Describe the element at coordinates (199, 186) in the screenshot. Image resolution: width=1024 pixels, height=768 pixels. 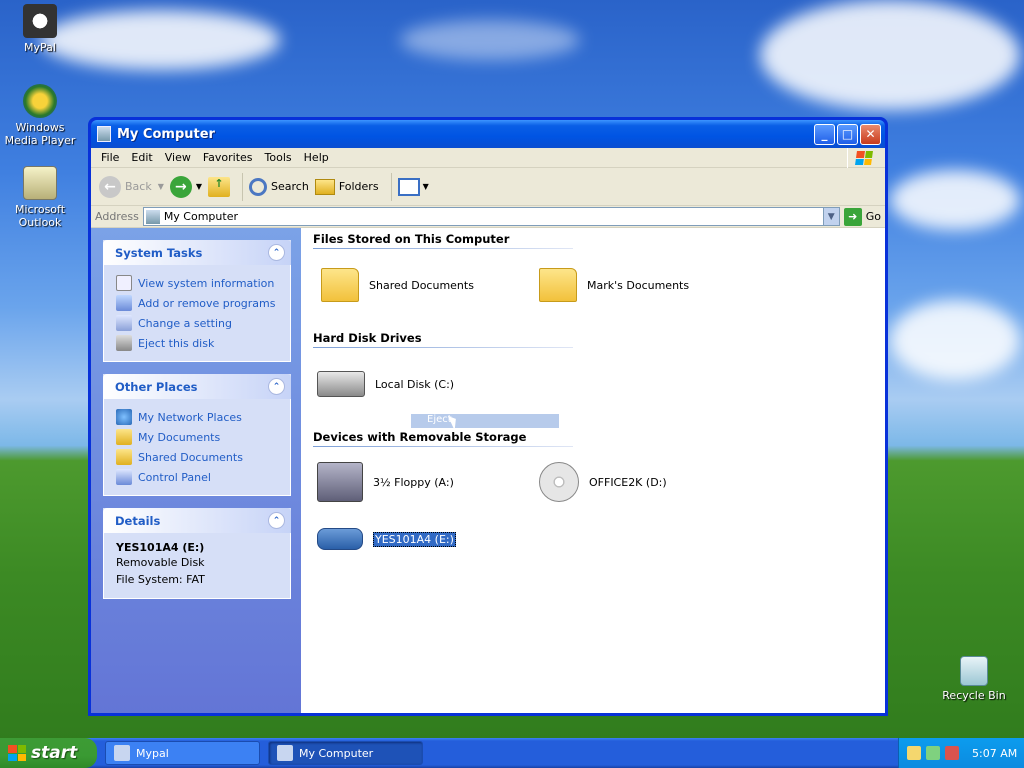
I see `forward-dropdown-icon: ▼` at that location.